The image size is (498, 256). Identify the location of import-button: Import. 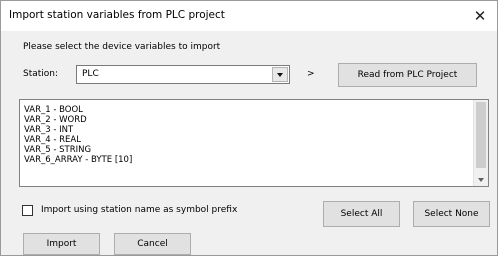
(61, 244).